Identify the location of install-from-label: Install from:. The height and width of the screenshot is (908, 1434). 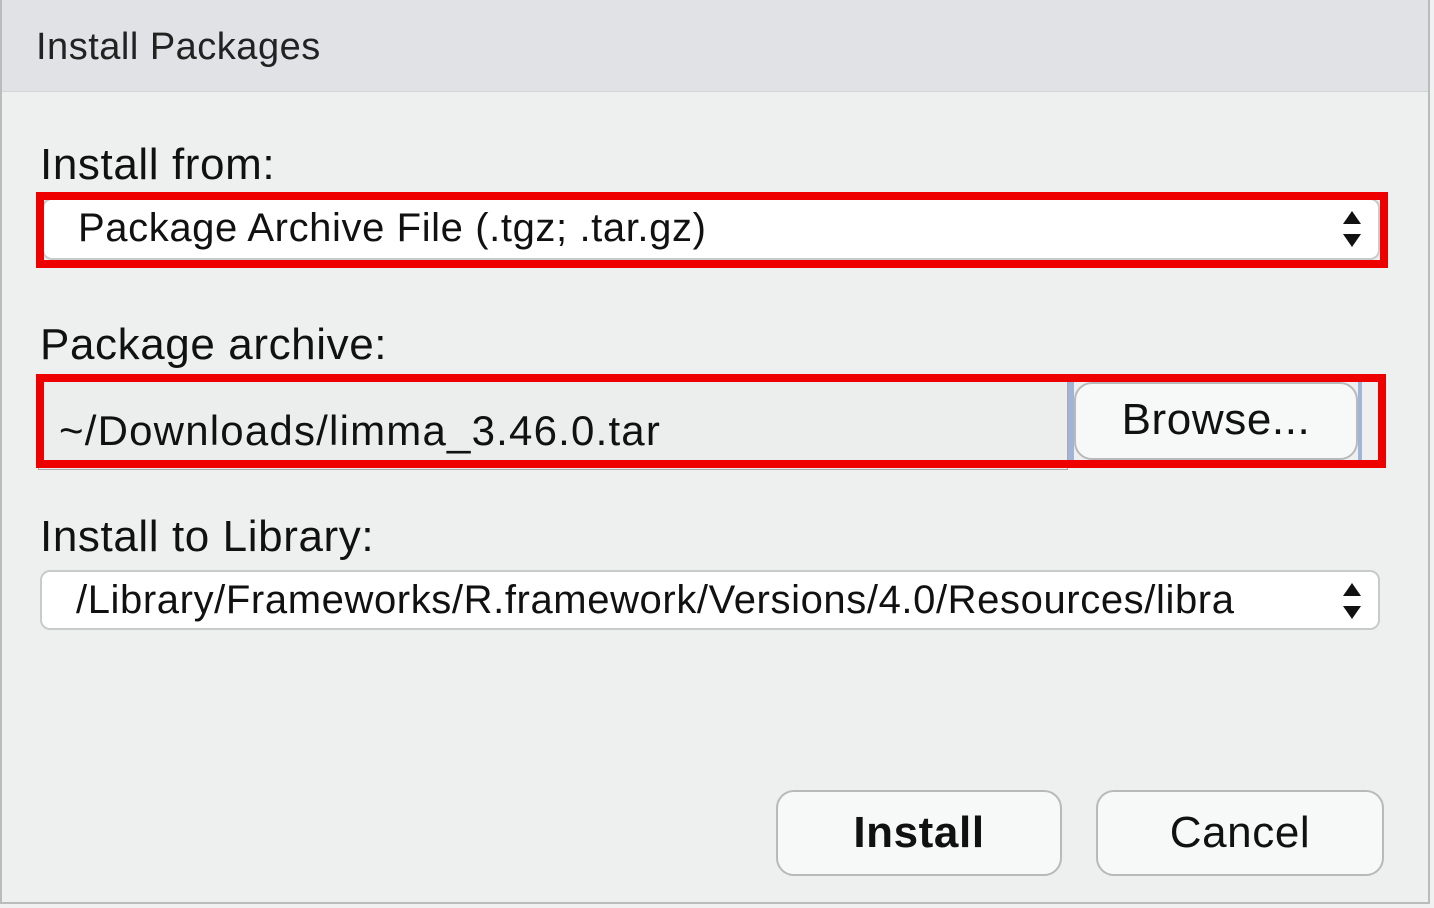
(158, 164).